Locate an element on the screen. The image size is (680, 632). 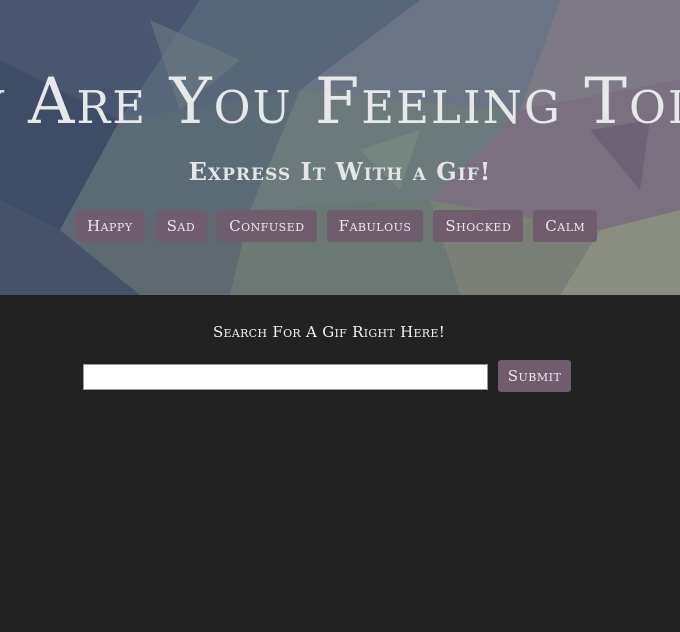
search-label: Search For A Gif Right Here! is located at coordinates (329, 332).